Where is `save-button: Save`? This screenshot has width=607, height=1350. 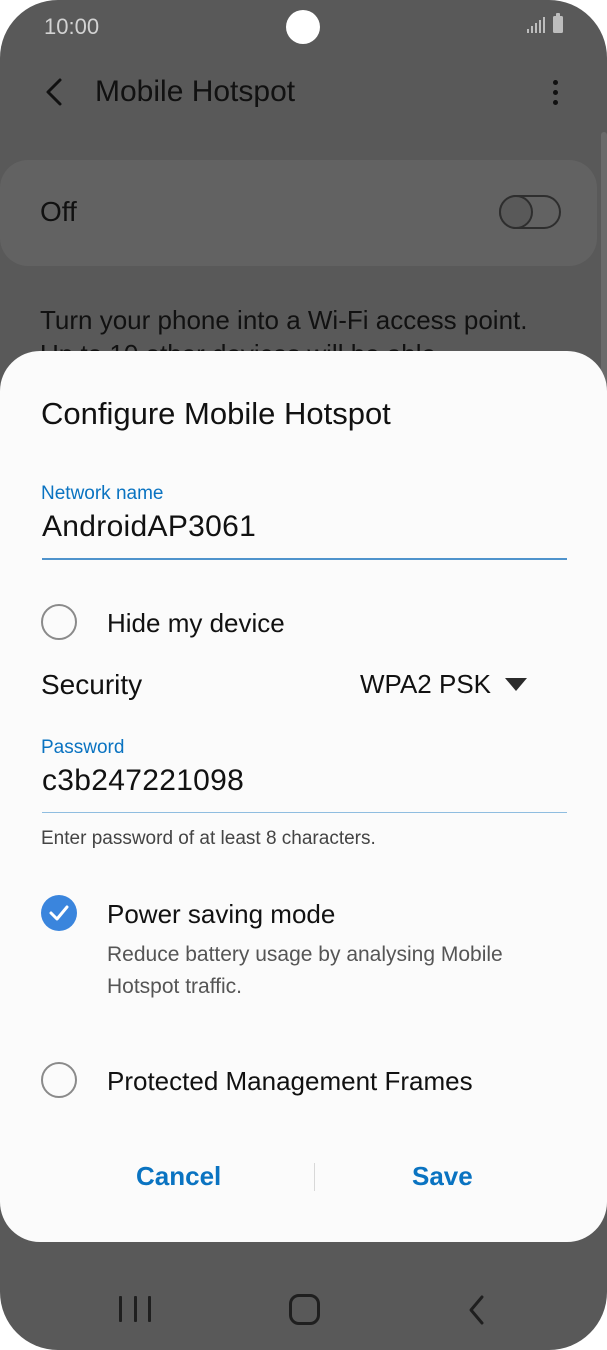
save-button: Save is located at coordinates (442, 1176).